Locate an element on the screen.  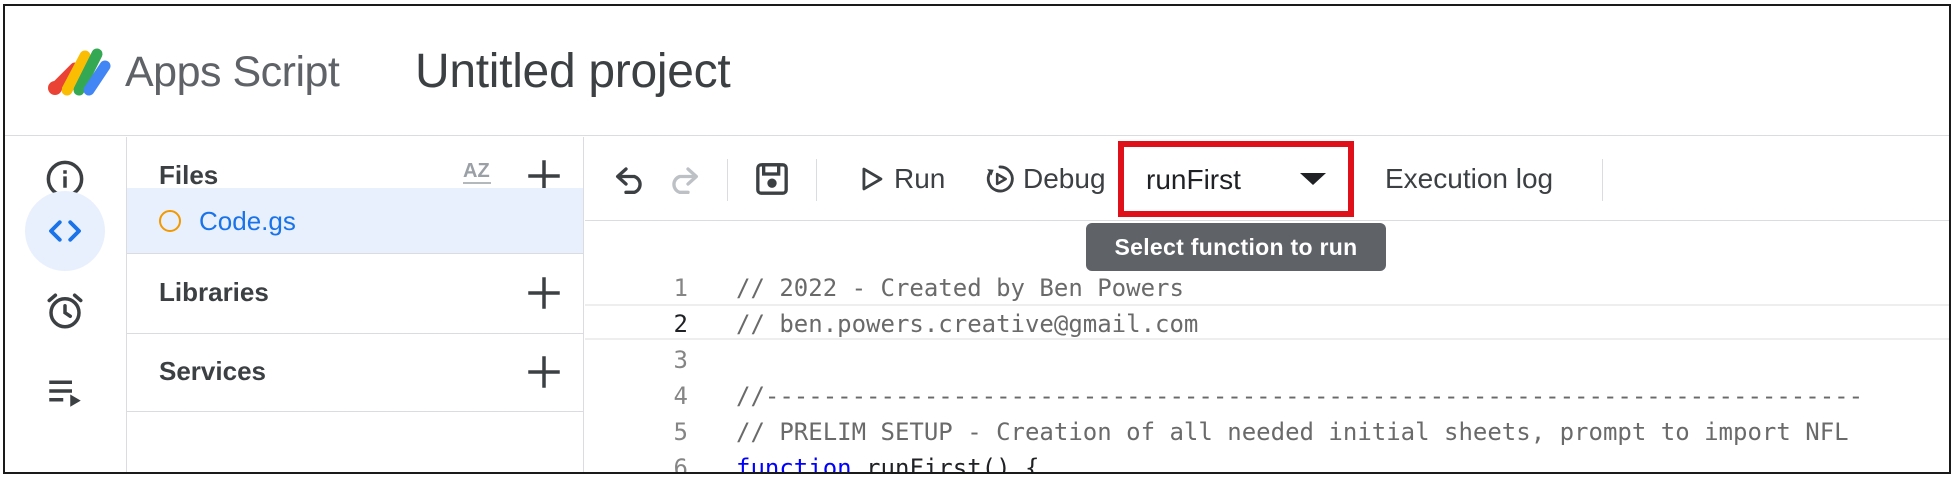
debug-button: Debug is located at coordinates (1044, 179).